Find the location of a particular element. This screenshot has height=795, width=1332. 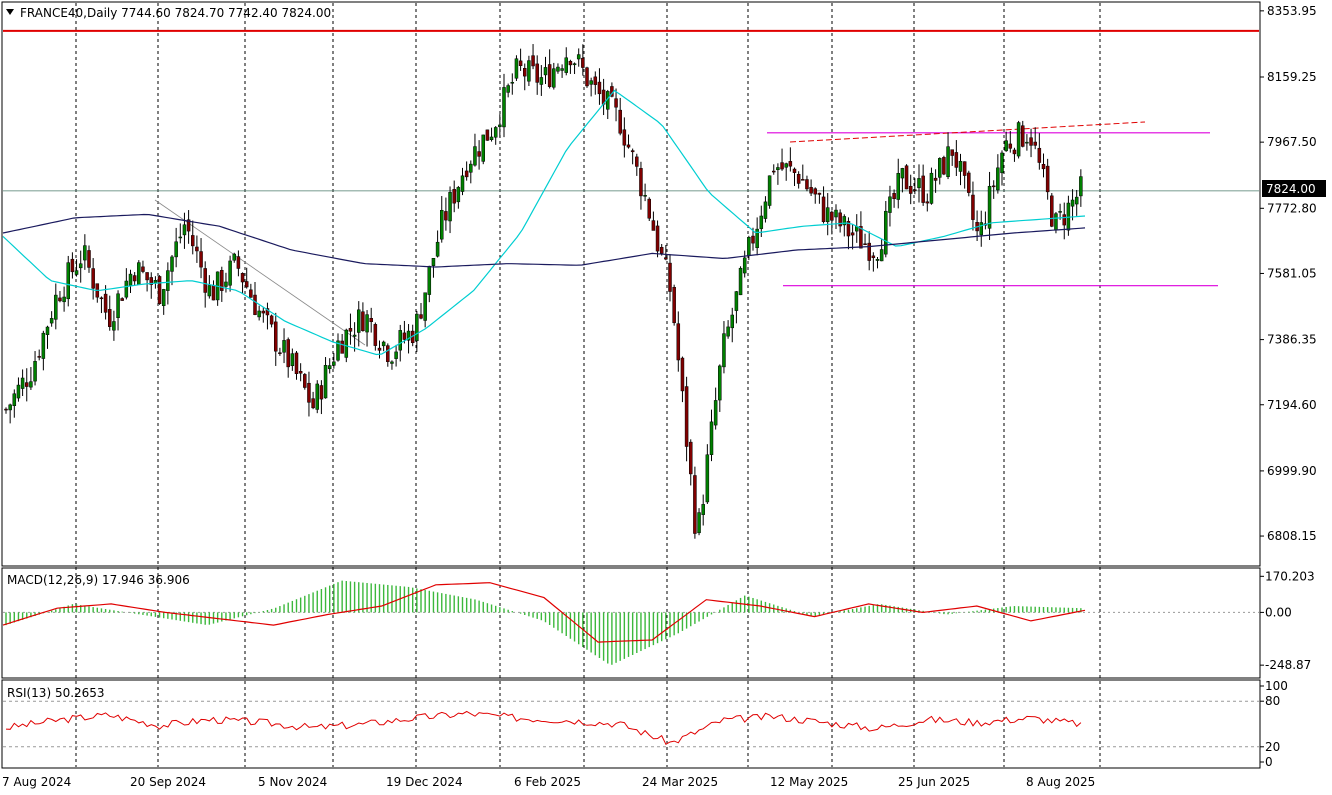

time-axis-label: 24 Mar 2025 is located at coordinates (680, 782).